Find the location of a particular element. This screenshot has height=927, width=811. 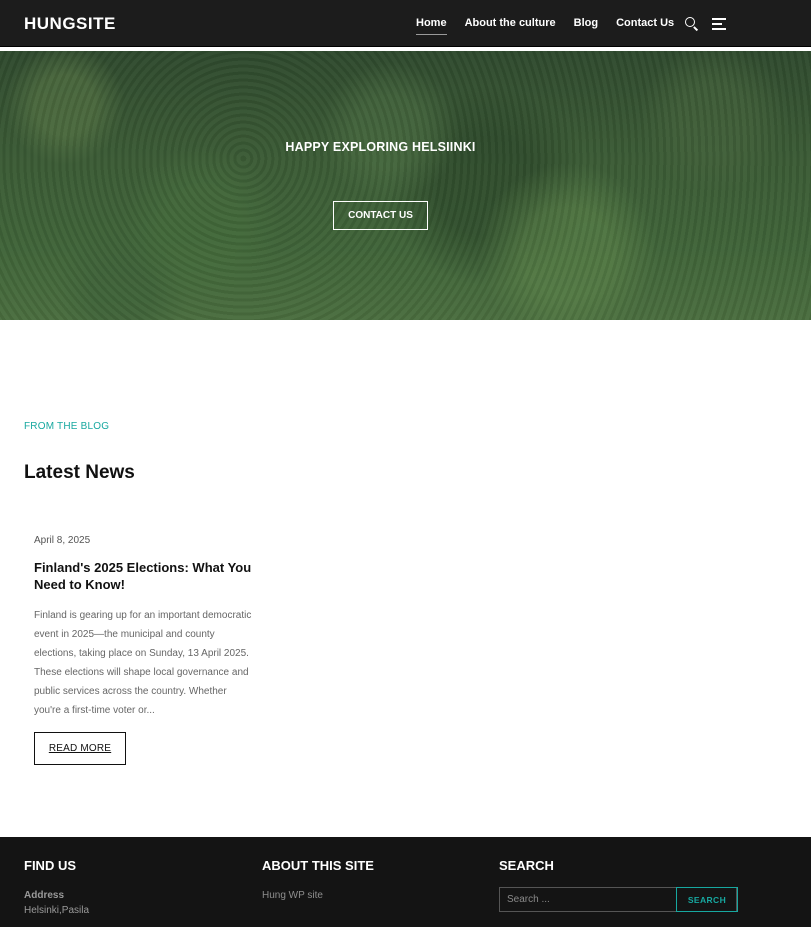

search-input is located at coordinates (588, 899).